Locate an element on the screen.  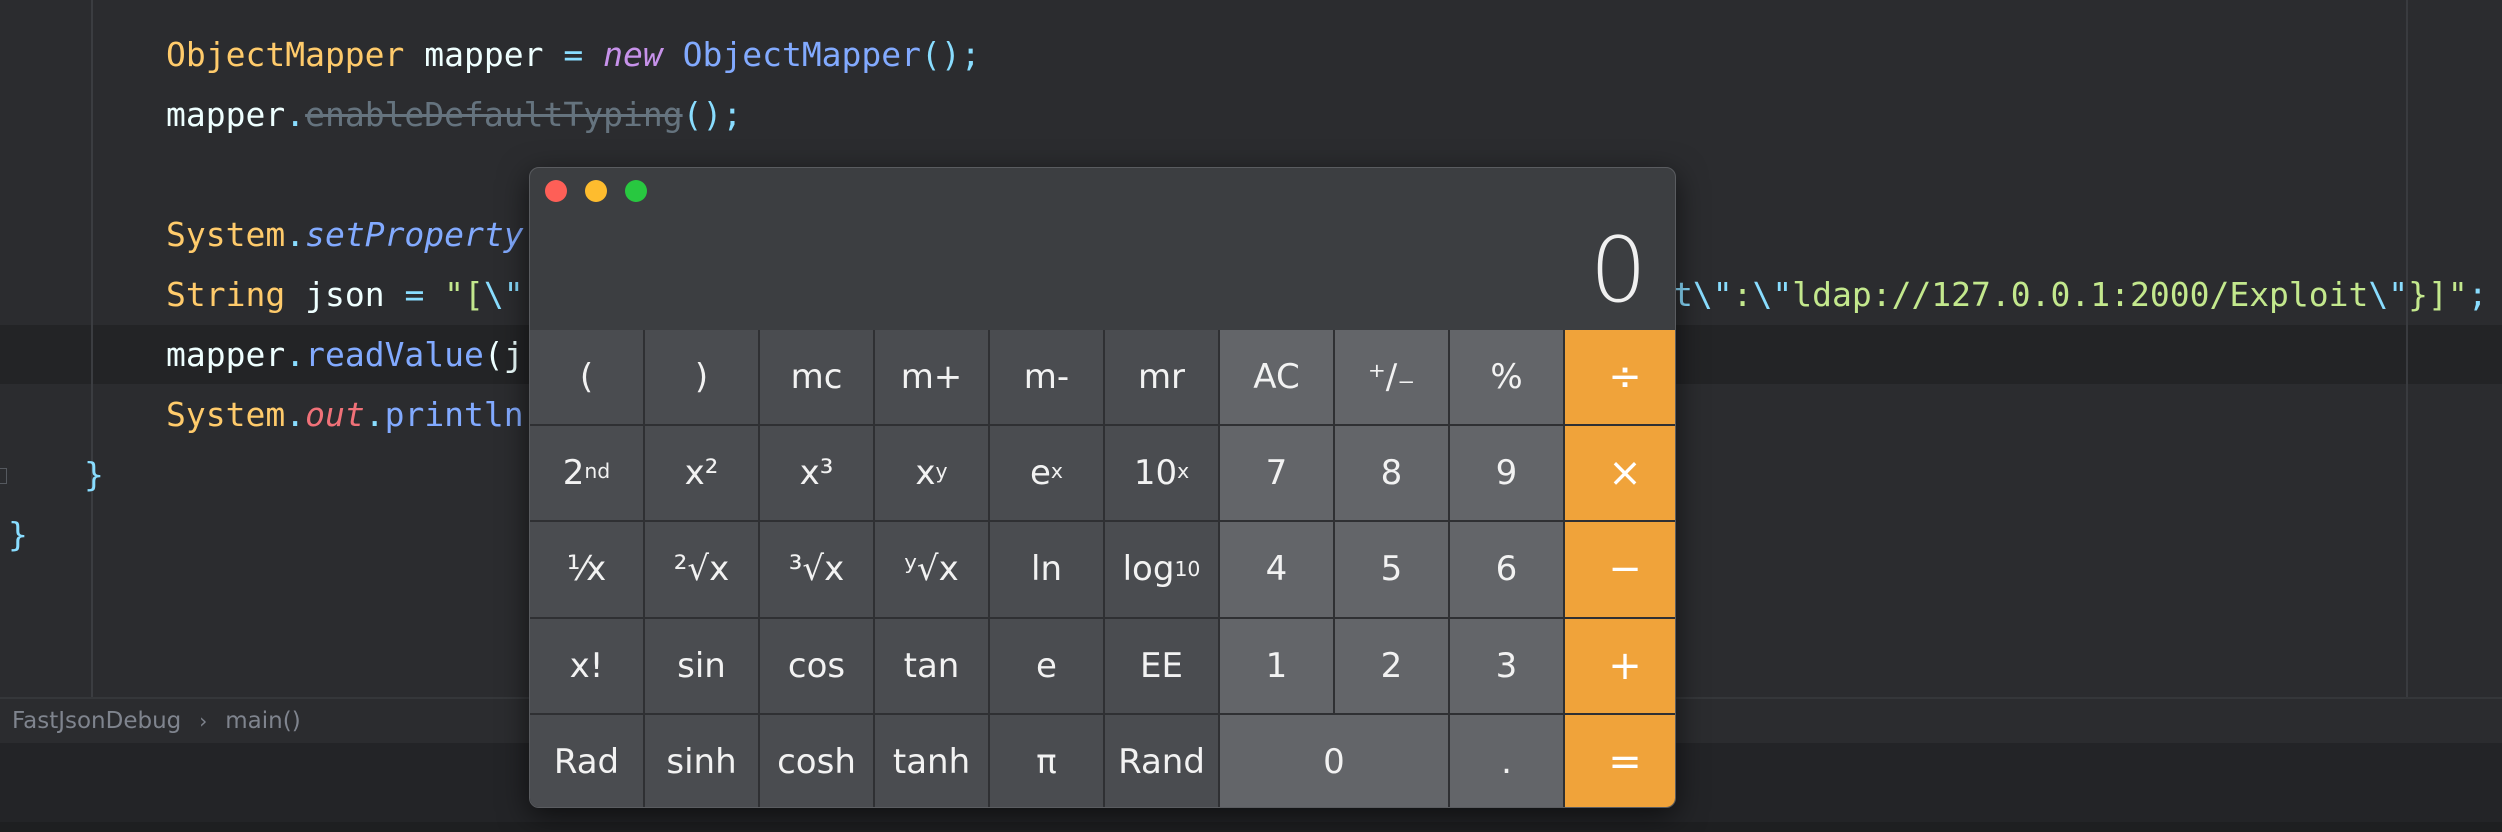
key-sin: sin is located at coordinates (701, 665).